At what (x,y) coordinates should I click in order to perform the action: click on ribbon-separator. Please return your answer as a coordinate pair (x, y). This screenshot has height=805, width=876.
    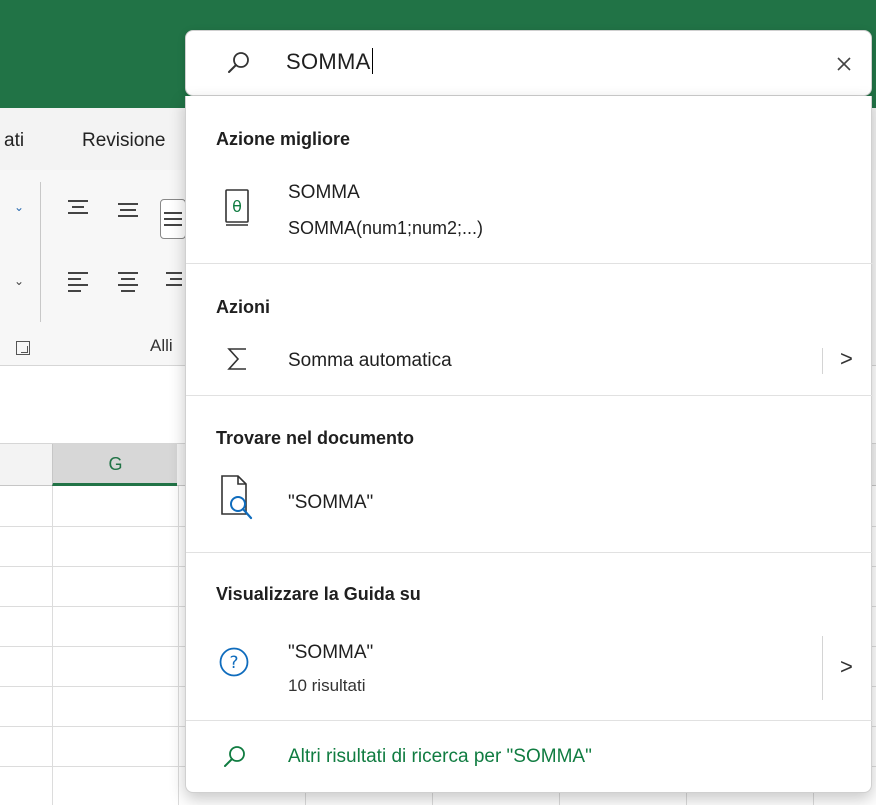
    Looking at the image, I should click on (40, 252).